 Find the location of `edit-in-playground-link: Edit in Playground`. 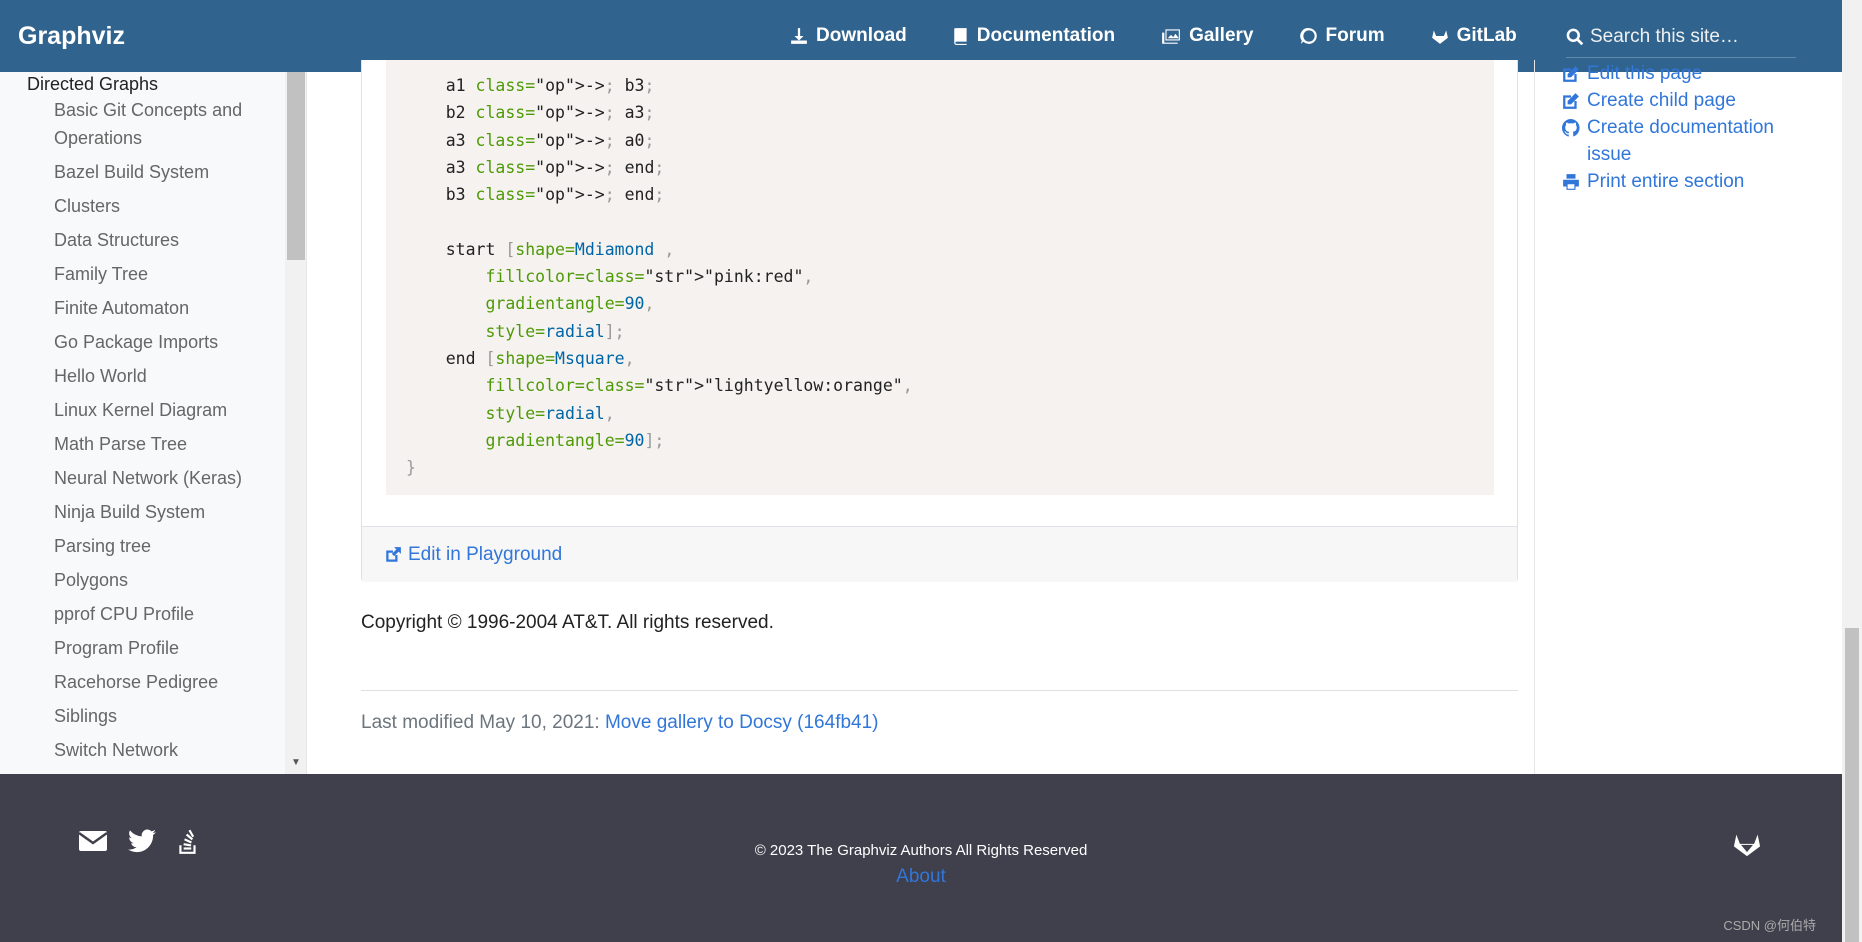

edit-in-playground-link: Edit in Playground is located at coordinates (473, 555).